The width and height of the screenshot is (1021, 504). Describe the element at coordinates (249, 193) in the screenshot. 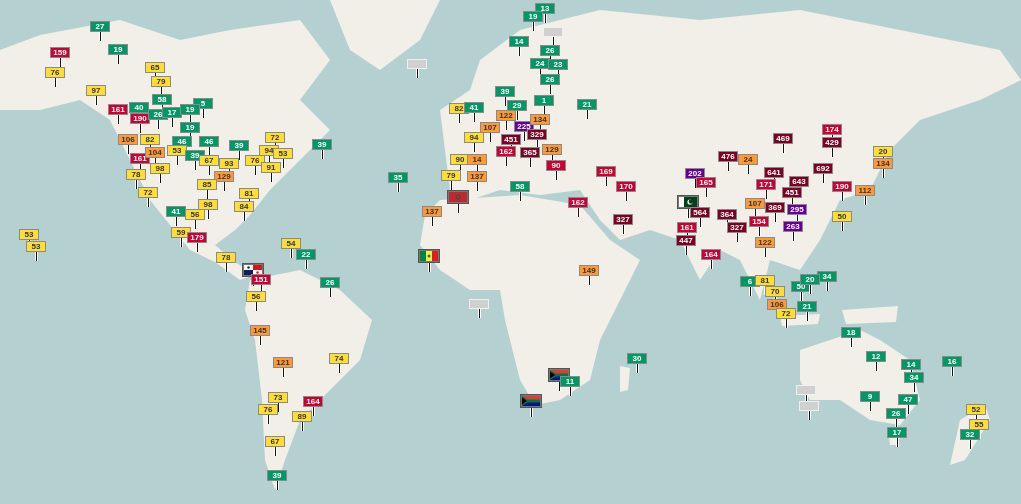

I see `aqi-marker: 81` at that location.